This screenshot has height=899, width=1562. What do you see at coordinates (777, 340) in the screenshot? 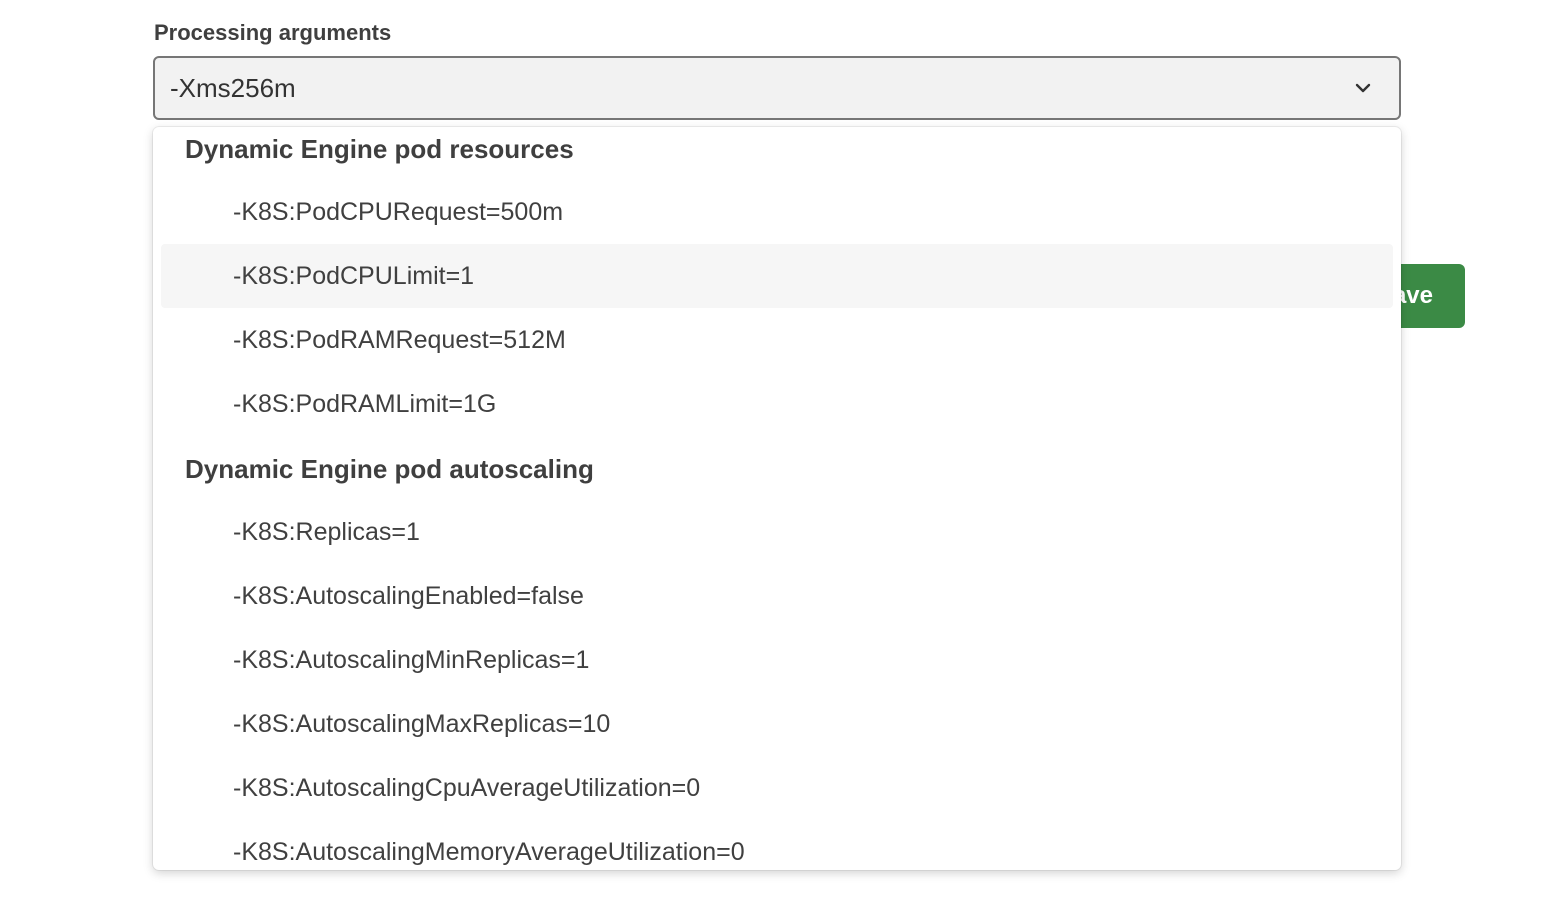
I see `option-pod-ram-request: -K8S:PodRAMRequest=512M` at bounding box center [777, 340].